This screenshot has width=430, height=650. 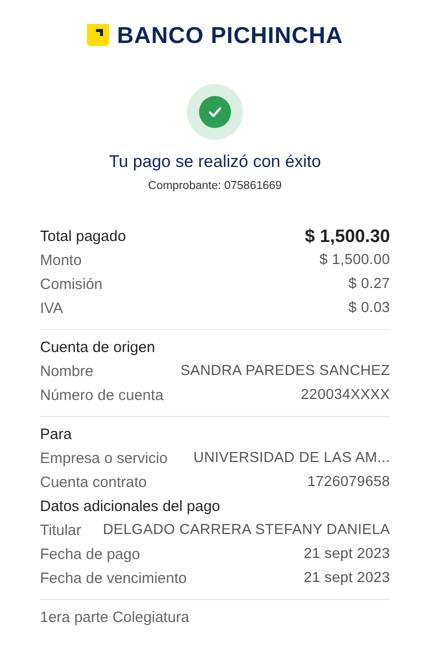 I want to click on row-value: 220034XXXX, so click(x=345, y=395).